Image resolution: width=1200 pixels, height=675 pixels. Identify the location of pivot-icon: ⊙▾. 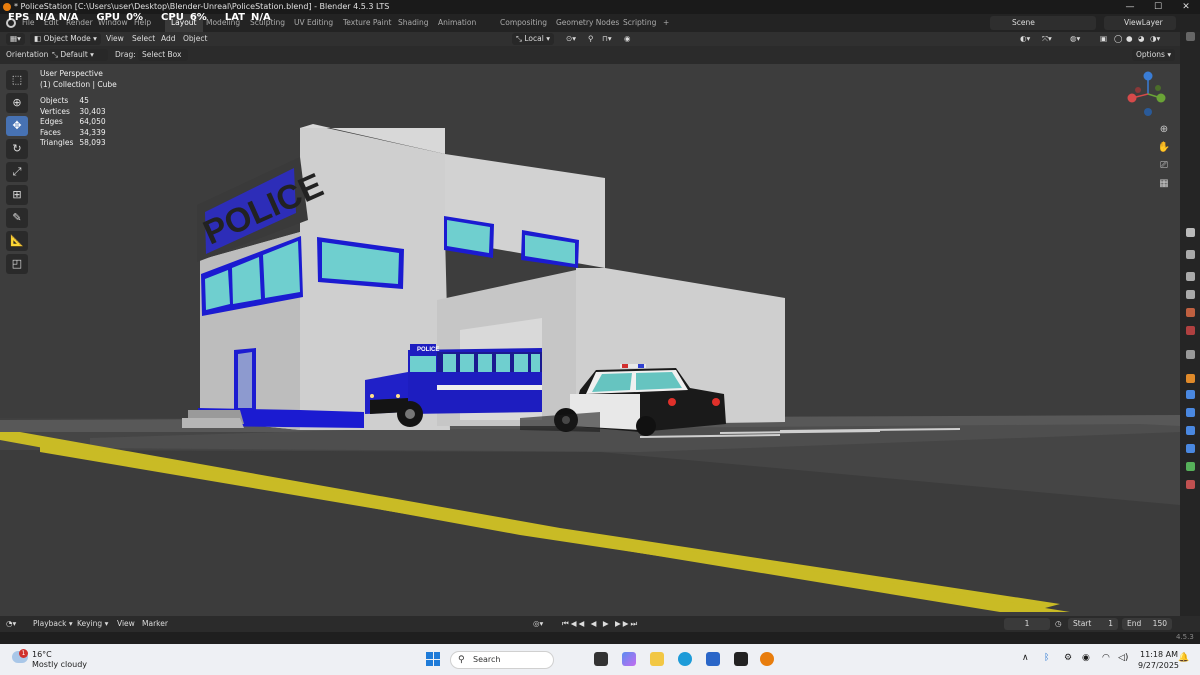
(571, 39).